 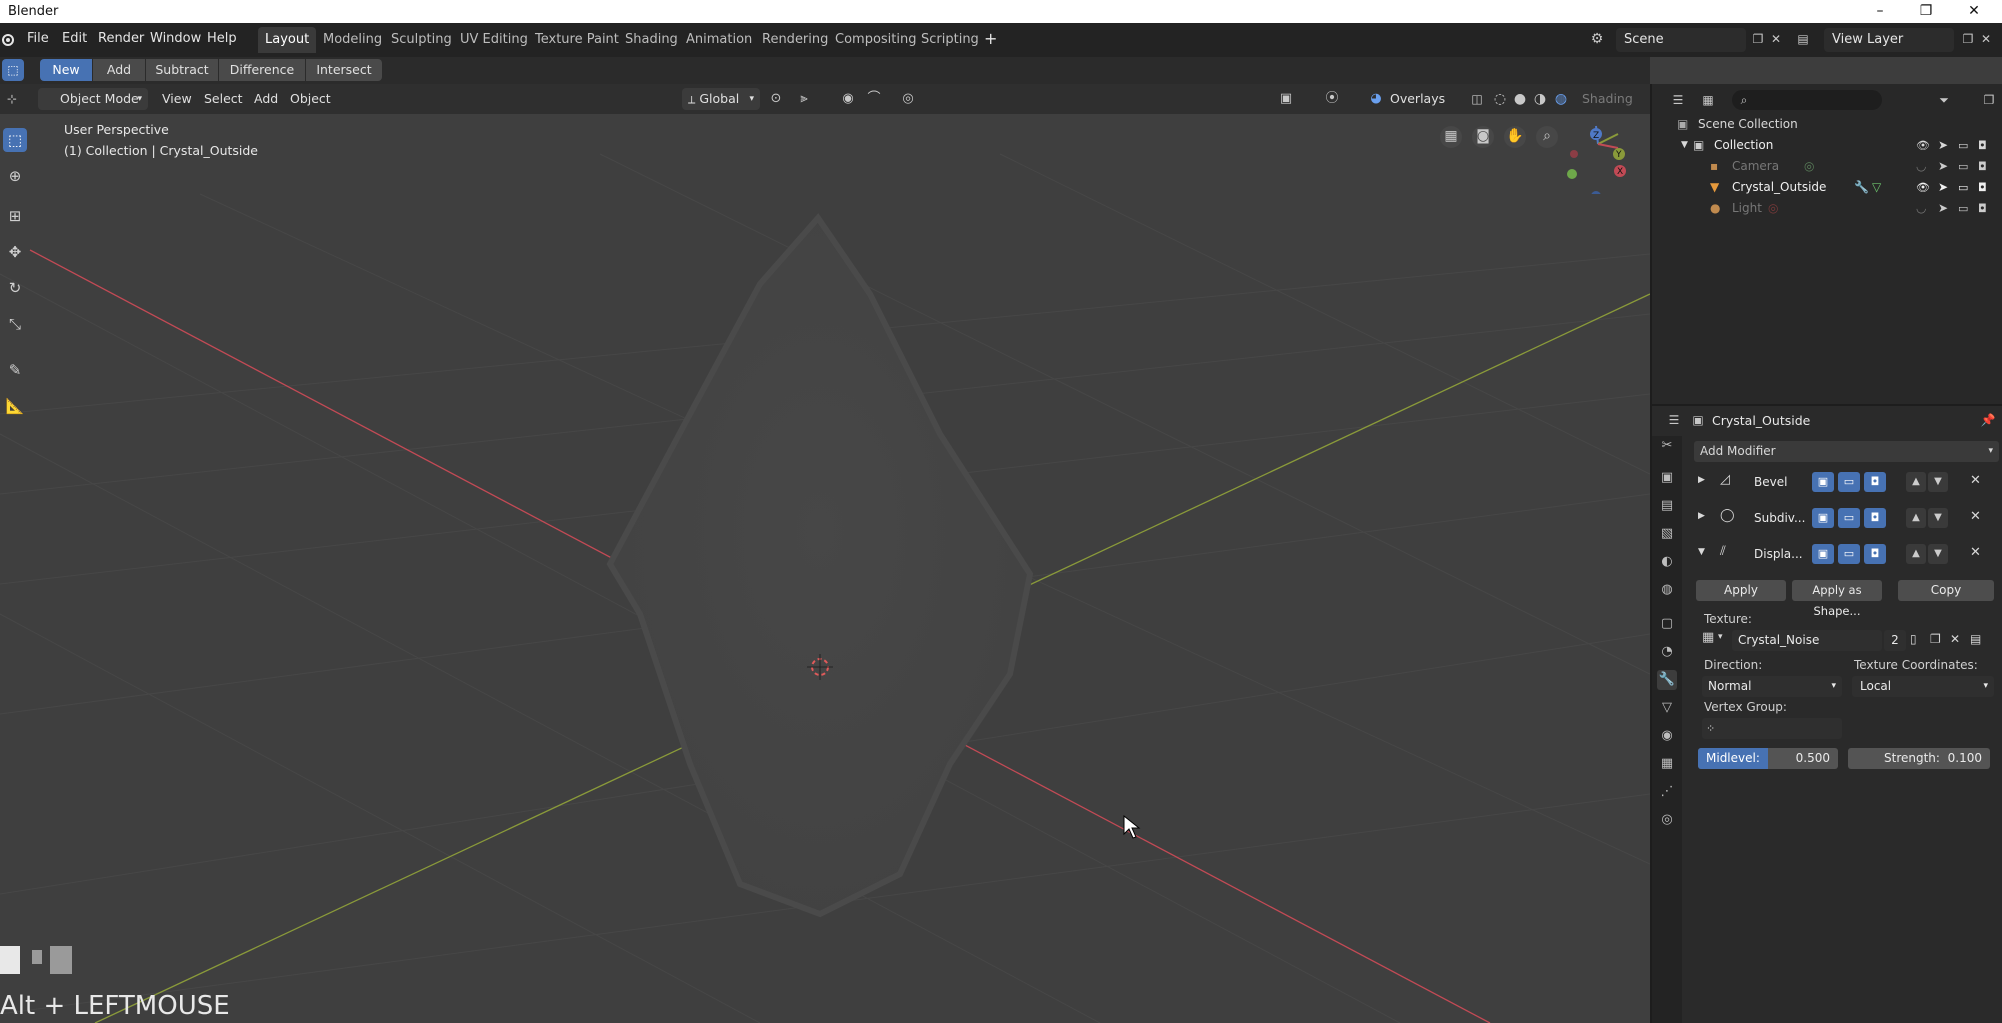 What do you see at coordinates (262, 70) in the screenshot?
I see `boolean-difference-button: Difference` at bounding box center [262, 70].